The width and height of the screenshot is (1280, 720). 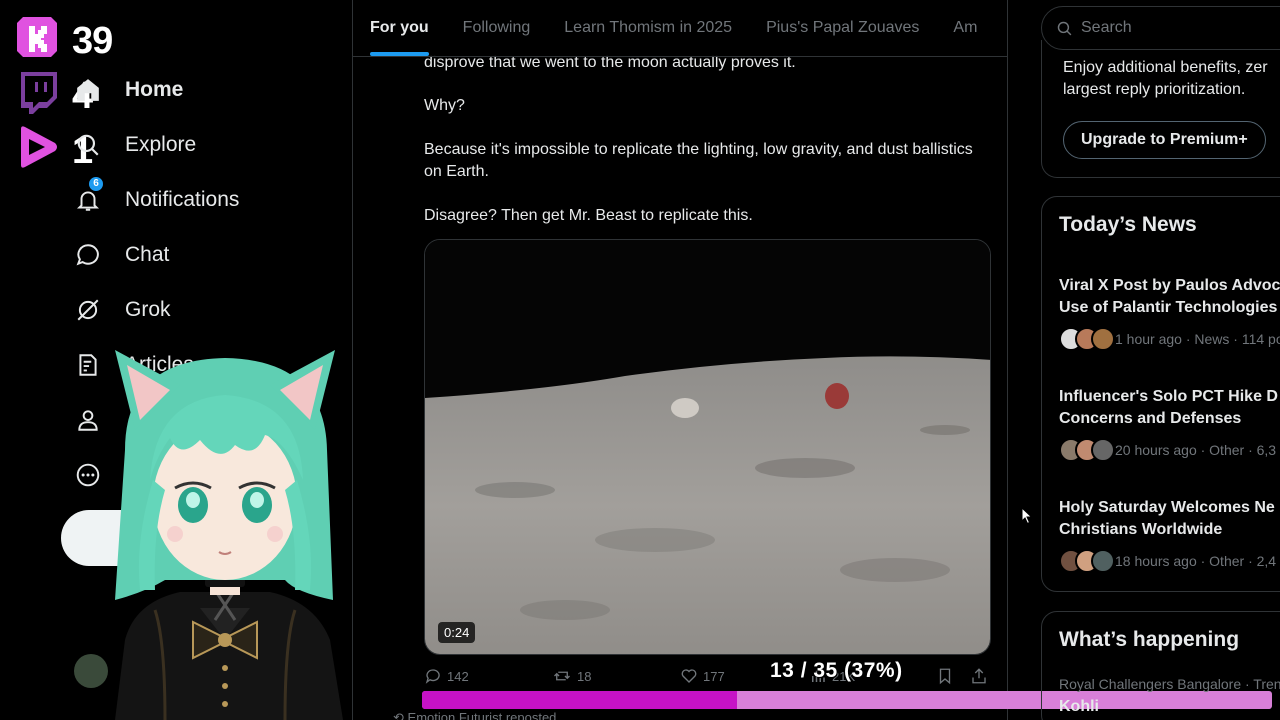 What do you see at coordinates (457, 632) in the screenshot?
I see `video-duration: 0:24` at bounding box center [457, 632].